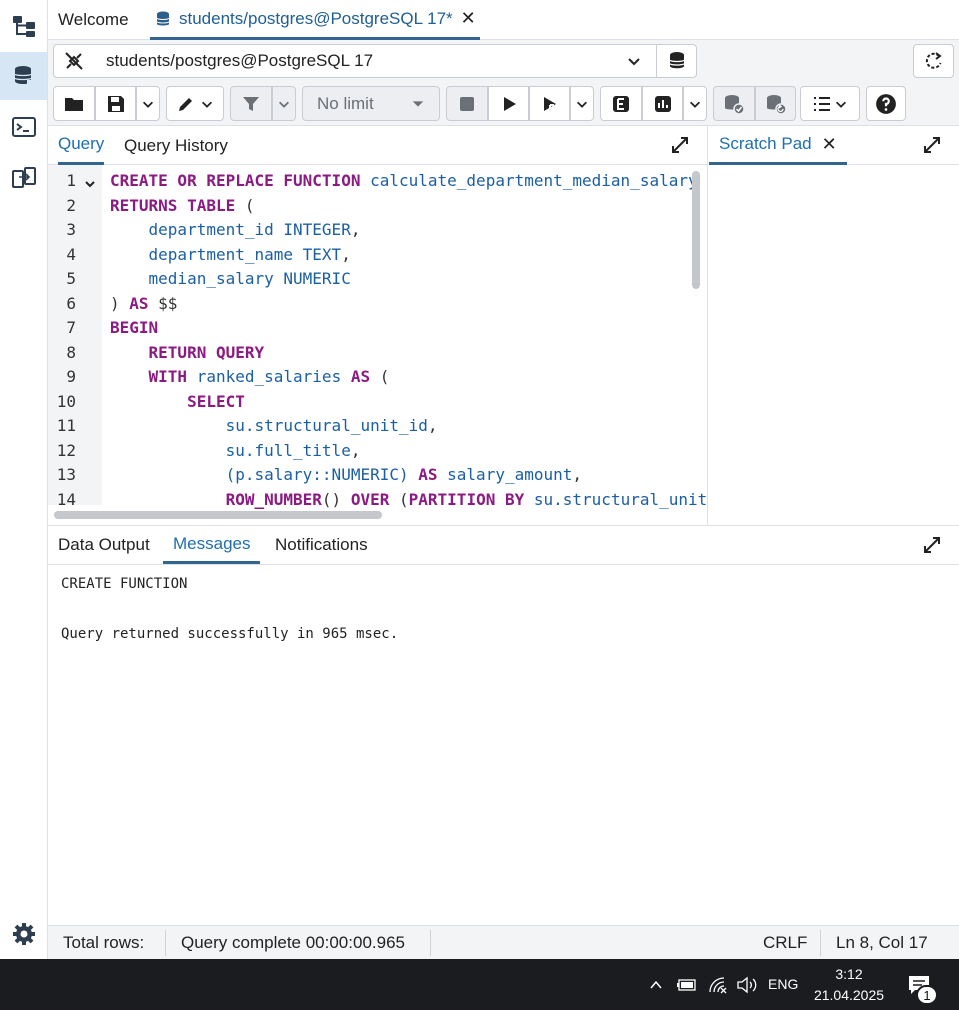 This screenshot has height=1010, width=959. What do you see at coordinates (24, 479) in the screenshot?
I see `left-rail` at bounding box center [24, 479].